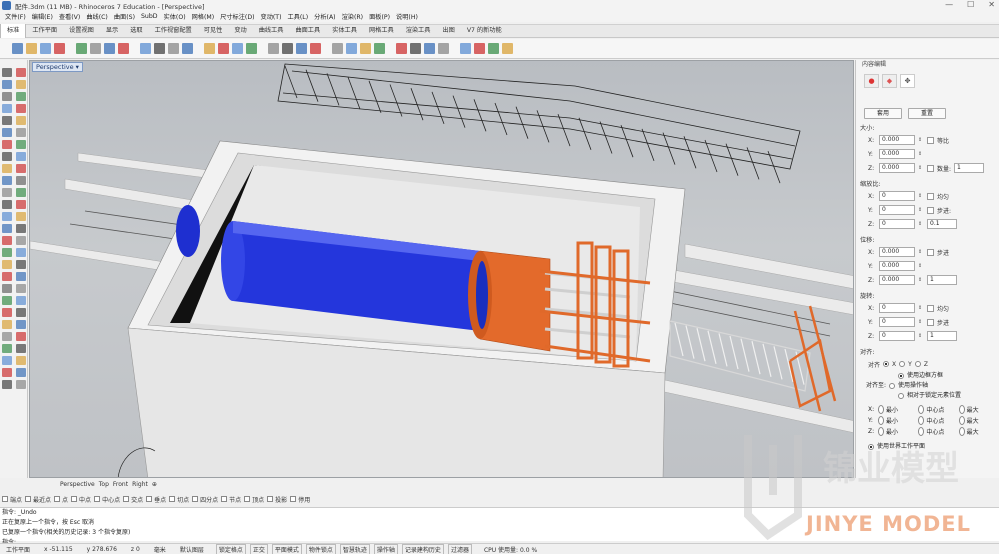 Image resolution: width=999 pixels, height=554 pixels. Describe the element at coordinates (354, 548) in the screenshot. I see `status-toggle: 智慧轨迹` at that location.